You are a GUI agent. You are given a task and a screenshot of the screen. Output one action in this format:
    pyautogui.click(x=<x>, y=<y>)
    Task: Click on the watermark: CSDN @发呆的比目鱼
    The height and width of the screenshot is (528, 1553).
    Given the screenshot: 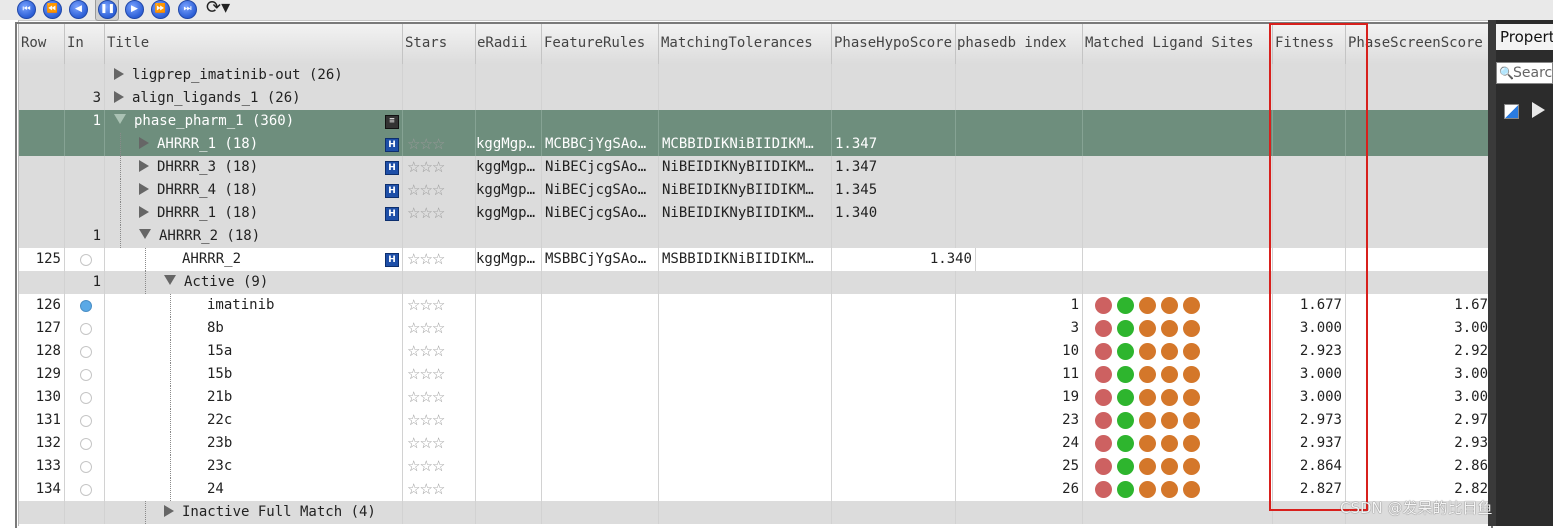 What is the action you would take?
    pyautogui.click(x=1416, y=508)
    